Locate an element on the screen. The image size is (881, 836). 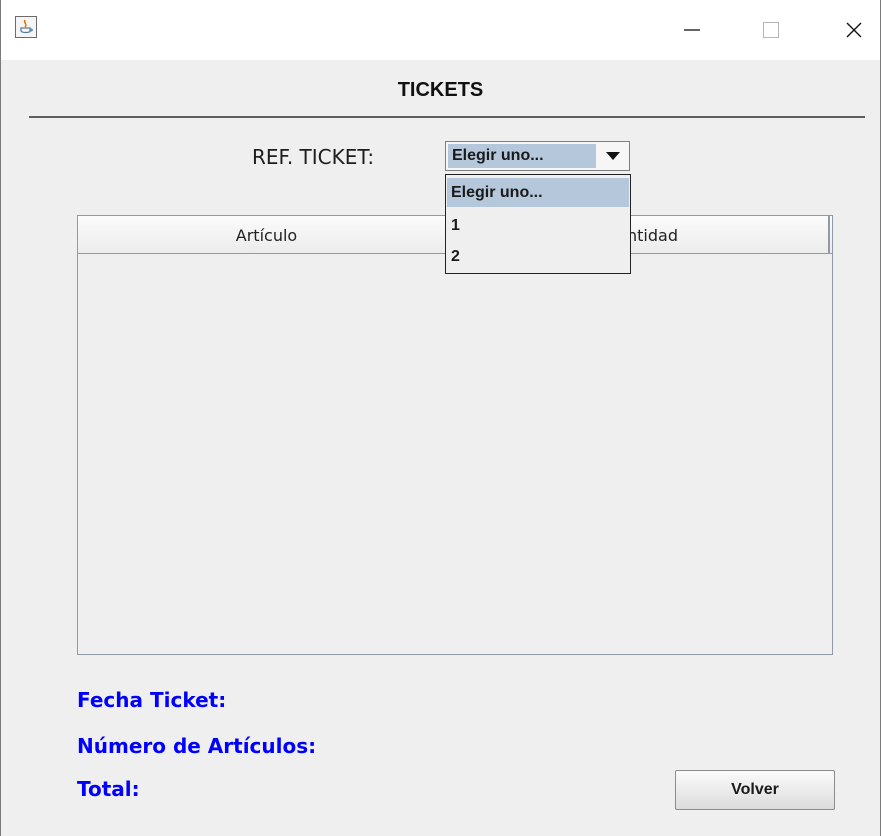
minimize-icon is located at coordinates (692, 30).